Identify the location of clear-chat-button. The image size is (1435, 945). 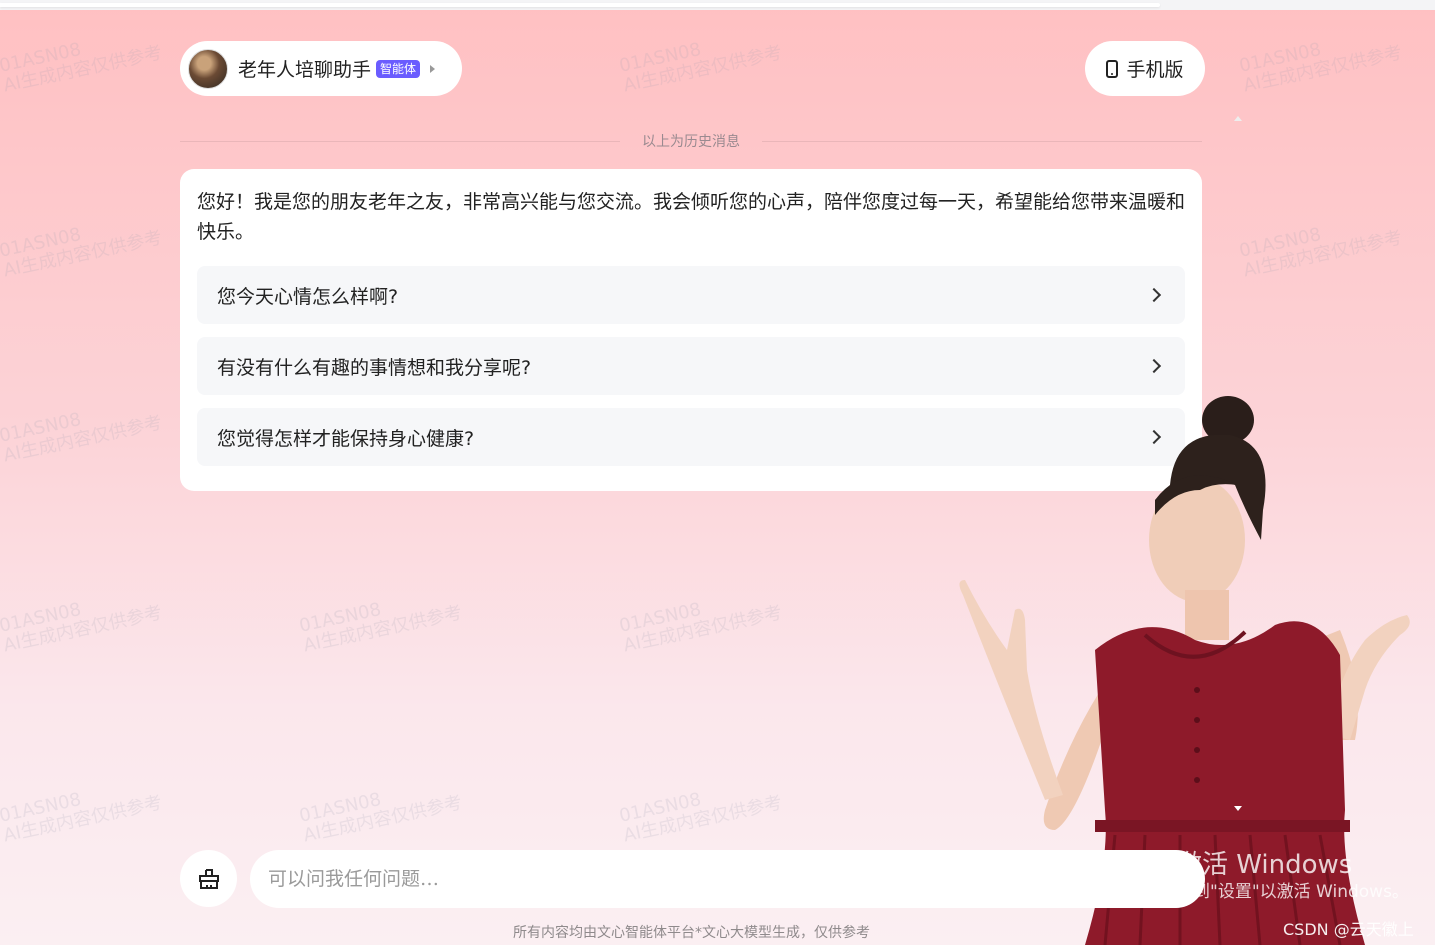
(208, 878).